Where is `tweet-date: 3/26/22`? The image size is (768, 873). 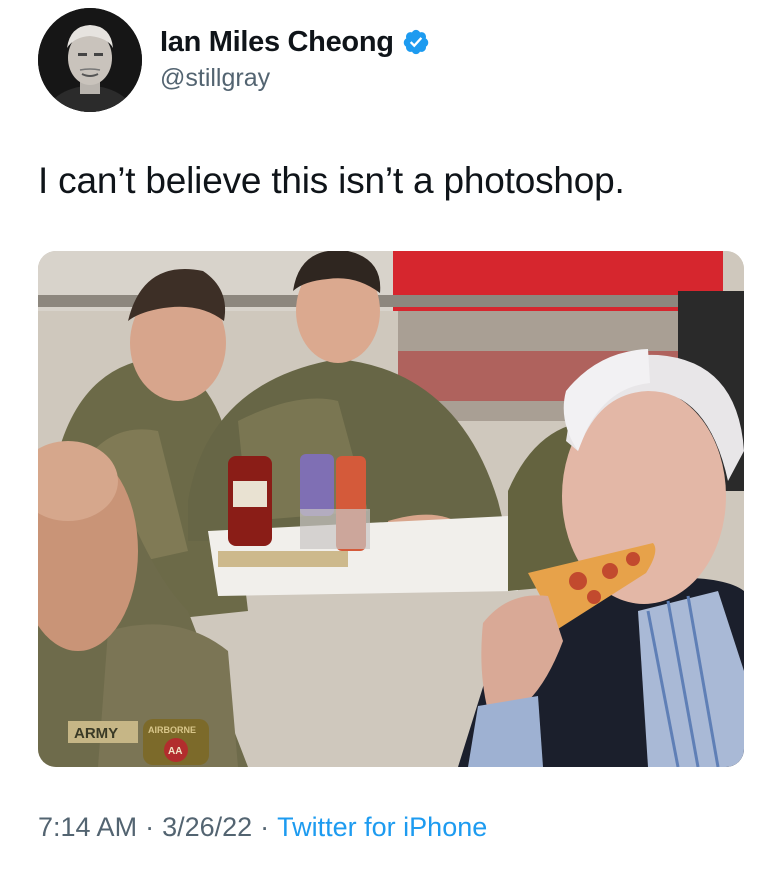
tweet-date: 3/26/22 is located at coordinates (207, 827).